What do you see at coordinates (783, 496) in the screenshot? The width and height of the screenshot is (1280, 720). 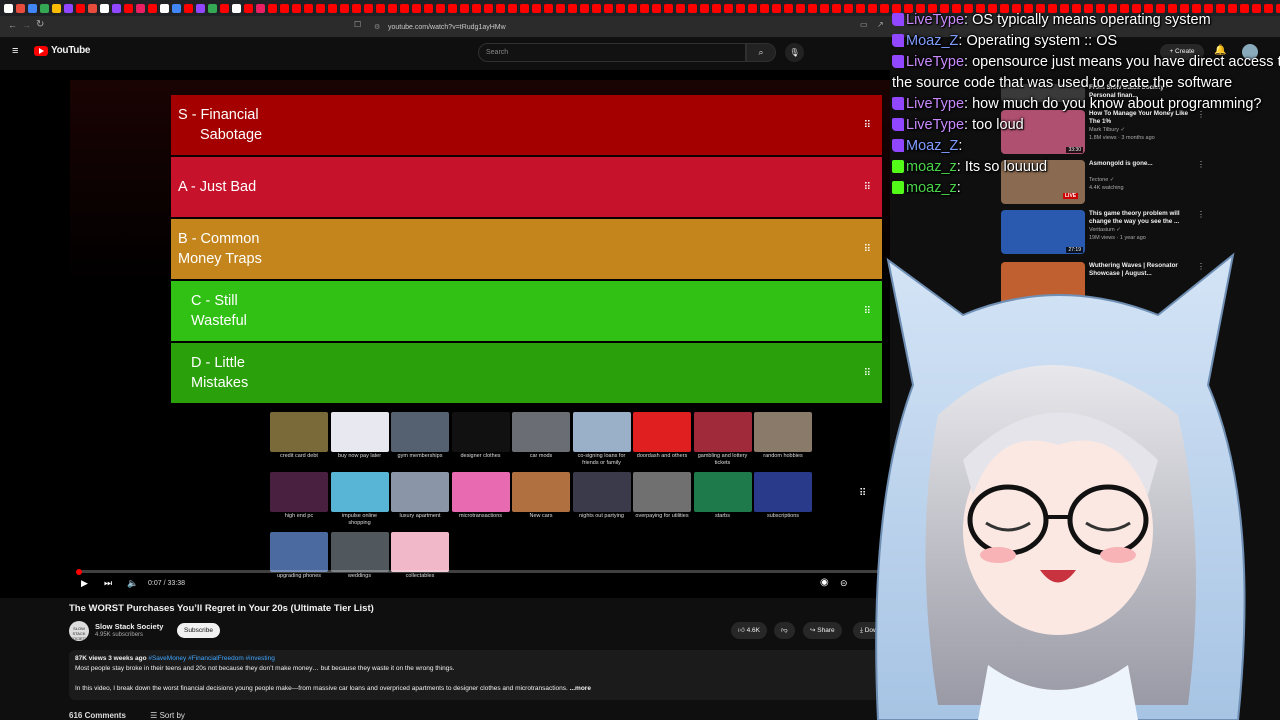 I see `tier-item-card: subscriptions` at bounding box center [783, 496].